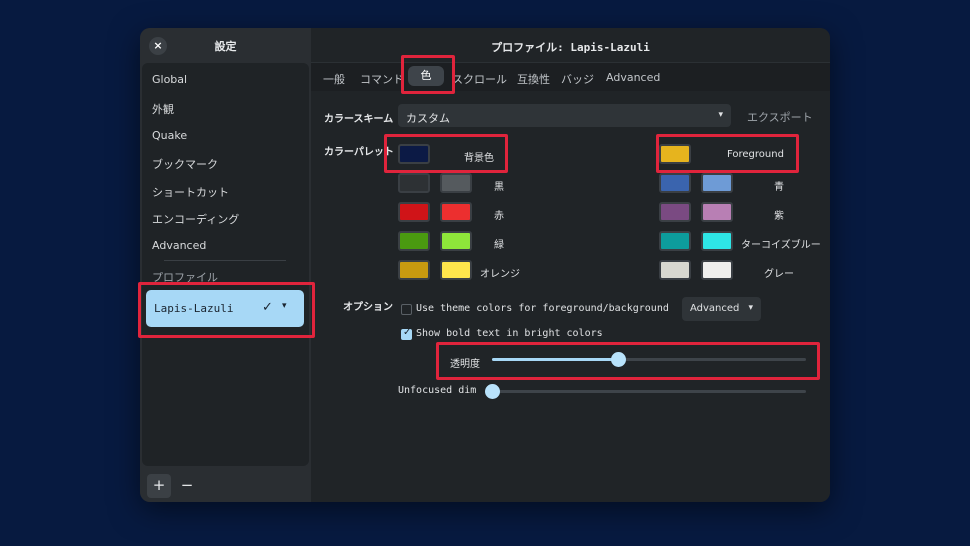 The image size is (970, 546). Describe the element at coordinates (618, 359) in the screenshot. I see `transparency-slider-handle` at that location.